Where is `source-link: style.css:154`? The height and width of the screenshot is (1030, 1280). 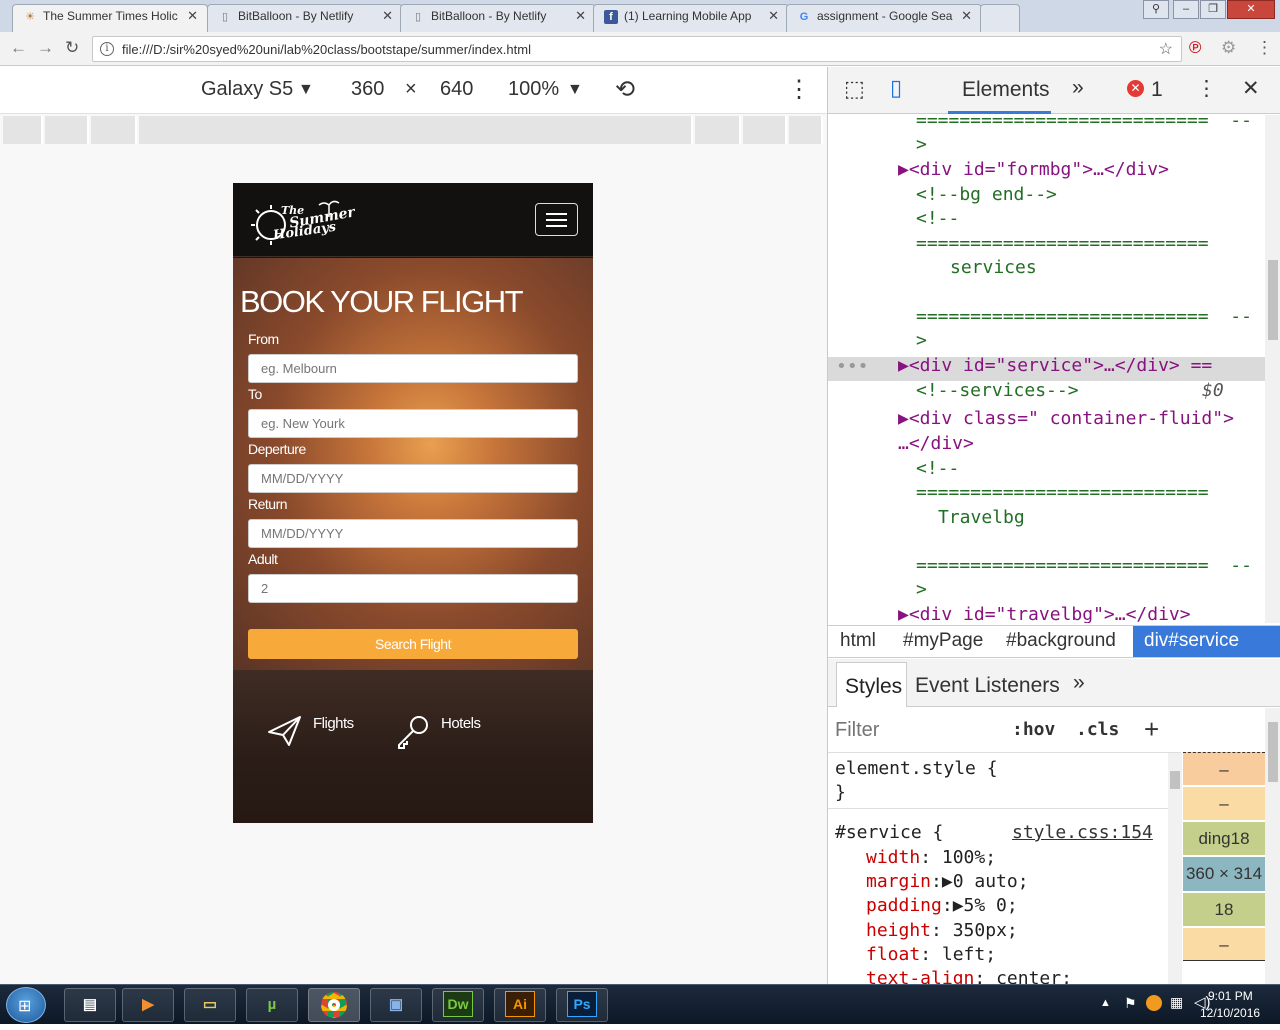 source-link: style.css:154 is located at coordinates (1082, 833).